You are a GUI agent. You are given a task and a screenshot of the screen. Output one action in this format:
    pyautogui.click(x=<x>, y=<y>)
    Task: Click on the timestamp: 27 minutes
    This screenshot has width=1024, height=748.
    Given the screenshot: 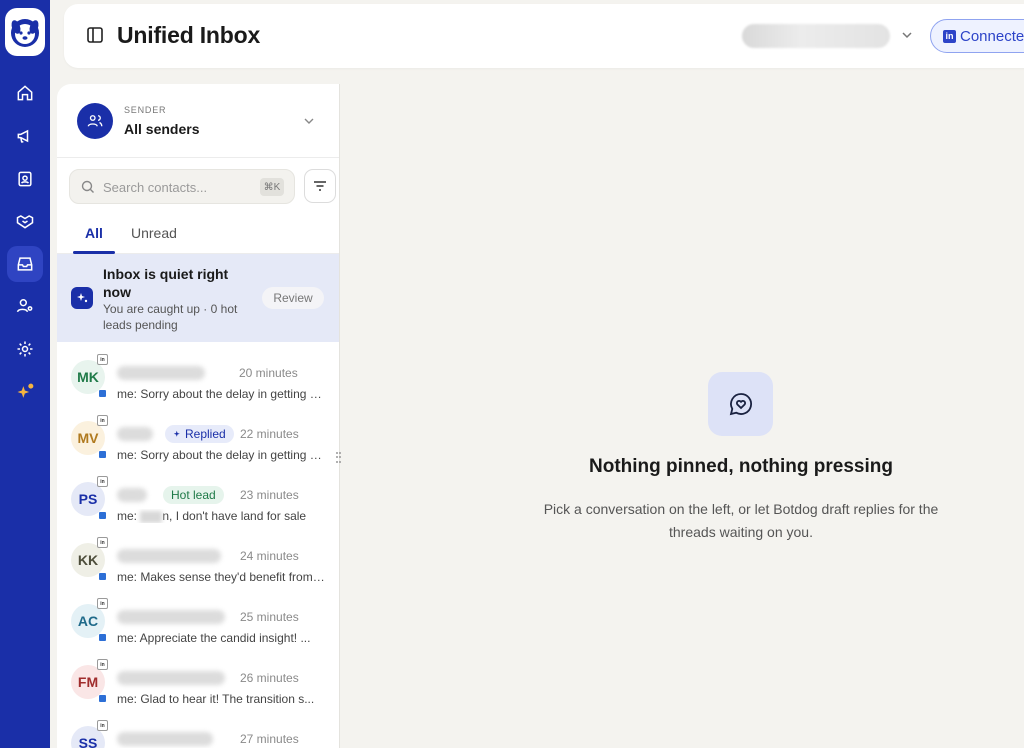 What is the action you would take?
    pyautogui.click(x=269, y=739)
    